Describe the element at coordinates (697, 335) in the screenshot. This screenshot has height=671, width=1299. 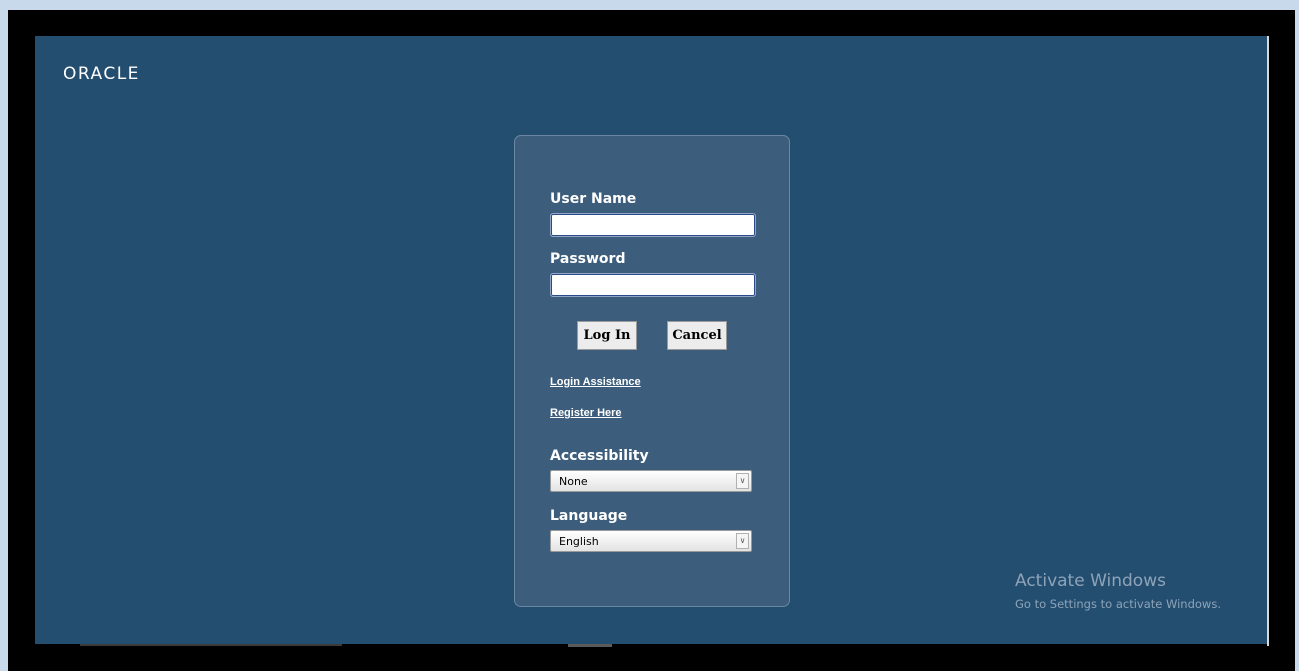
I see `cancel-button: Cancel` at that location.